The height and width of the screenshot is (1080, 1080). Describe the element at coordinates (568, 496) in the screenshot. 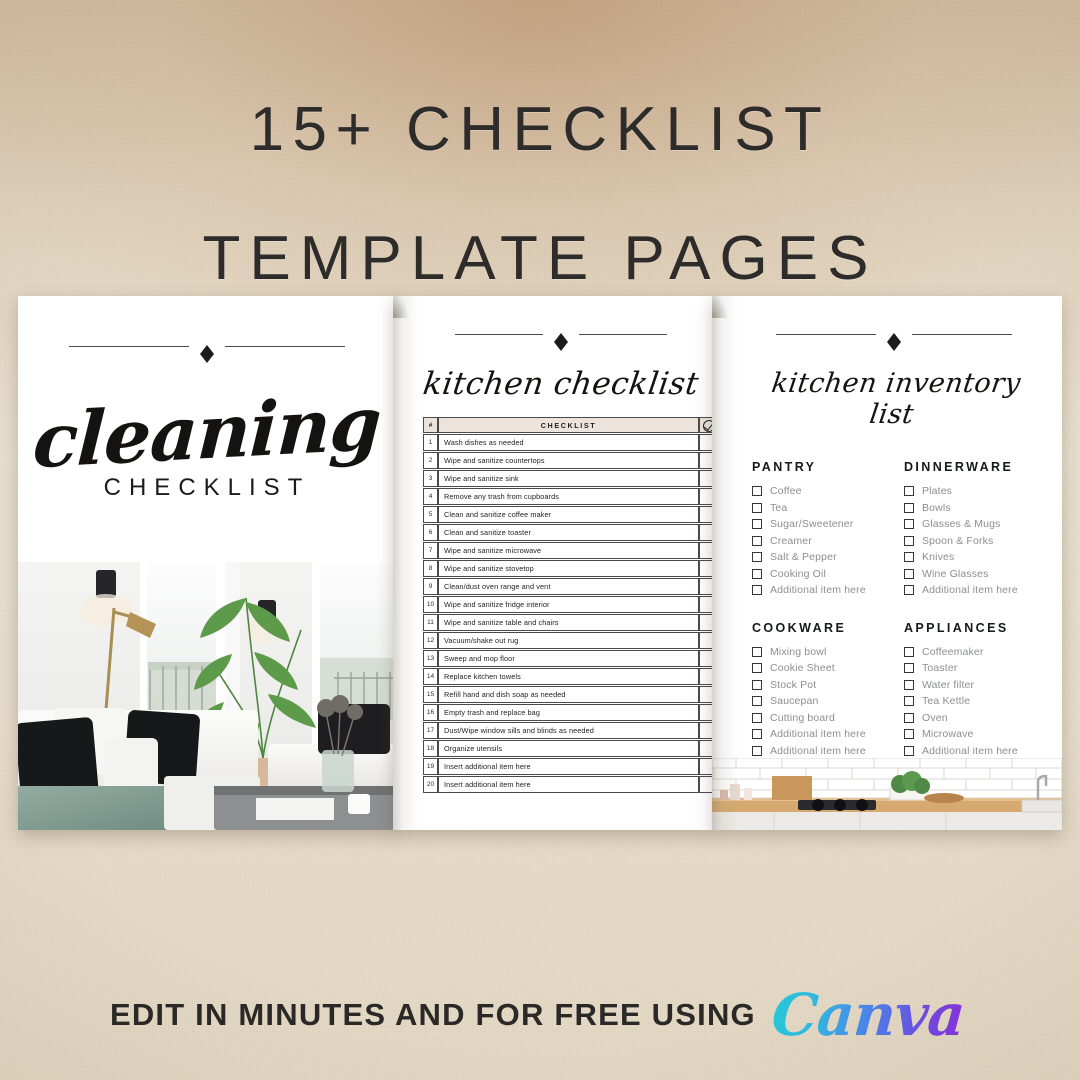

I see `table-row: 4 Remove any trash from cupboards` at that location.